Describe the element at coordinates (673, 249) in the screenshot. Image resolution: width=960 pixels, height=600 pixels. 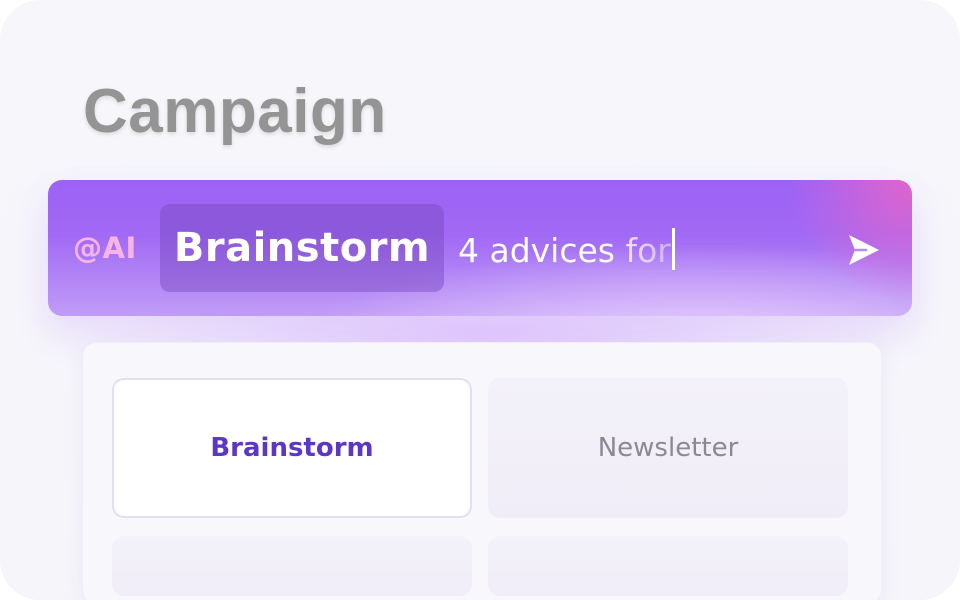
I see `text-caret` at that location.